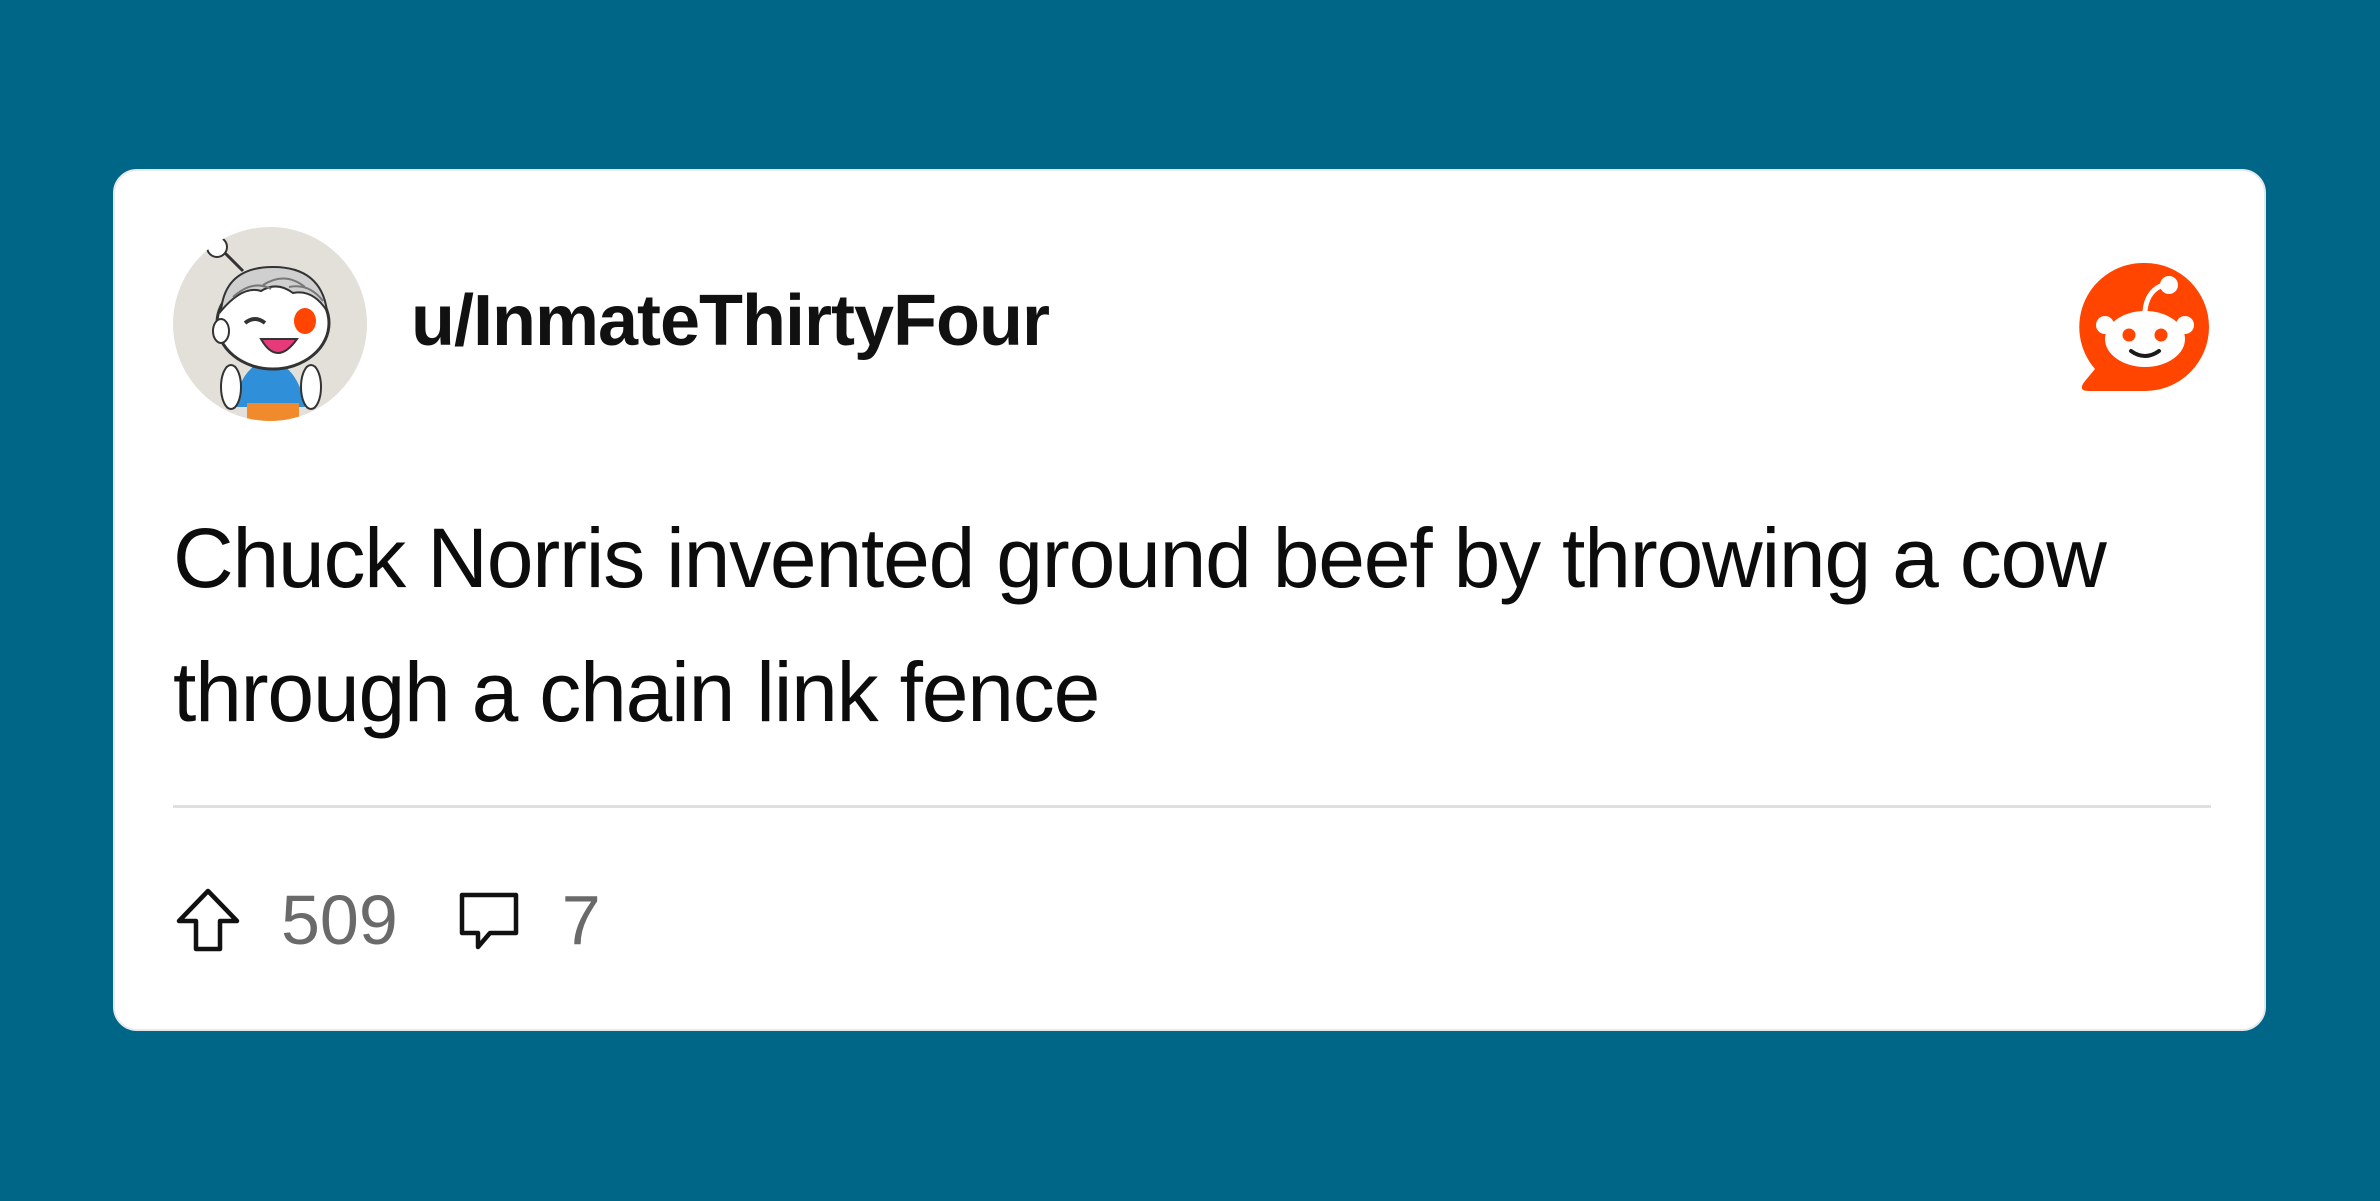  Describe the element at coordinates (1192, 806) in the screenshot. I see `divider` at that location.